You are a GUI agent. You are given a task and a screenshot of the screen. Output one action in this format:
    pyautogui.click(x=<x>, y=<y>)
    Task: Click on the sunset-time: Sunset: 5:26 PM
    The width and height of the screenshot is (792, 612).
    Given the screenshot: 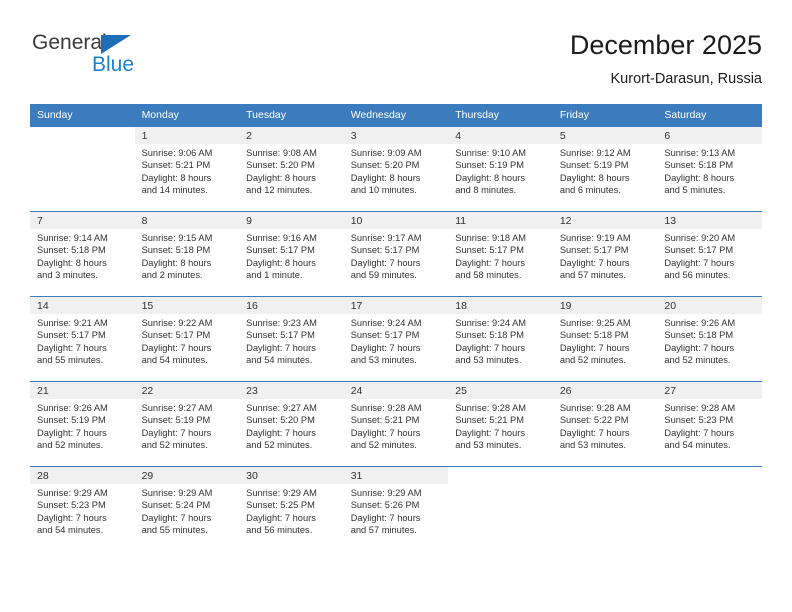 What is the action you would take?
    pyautogui.click(x=385, y=505)
    